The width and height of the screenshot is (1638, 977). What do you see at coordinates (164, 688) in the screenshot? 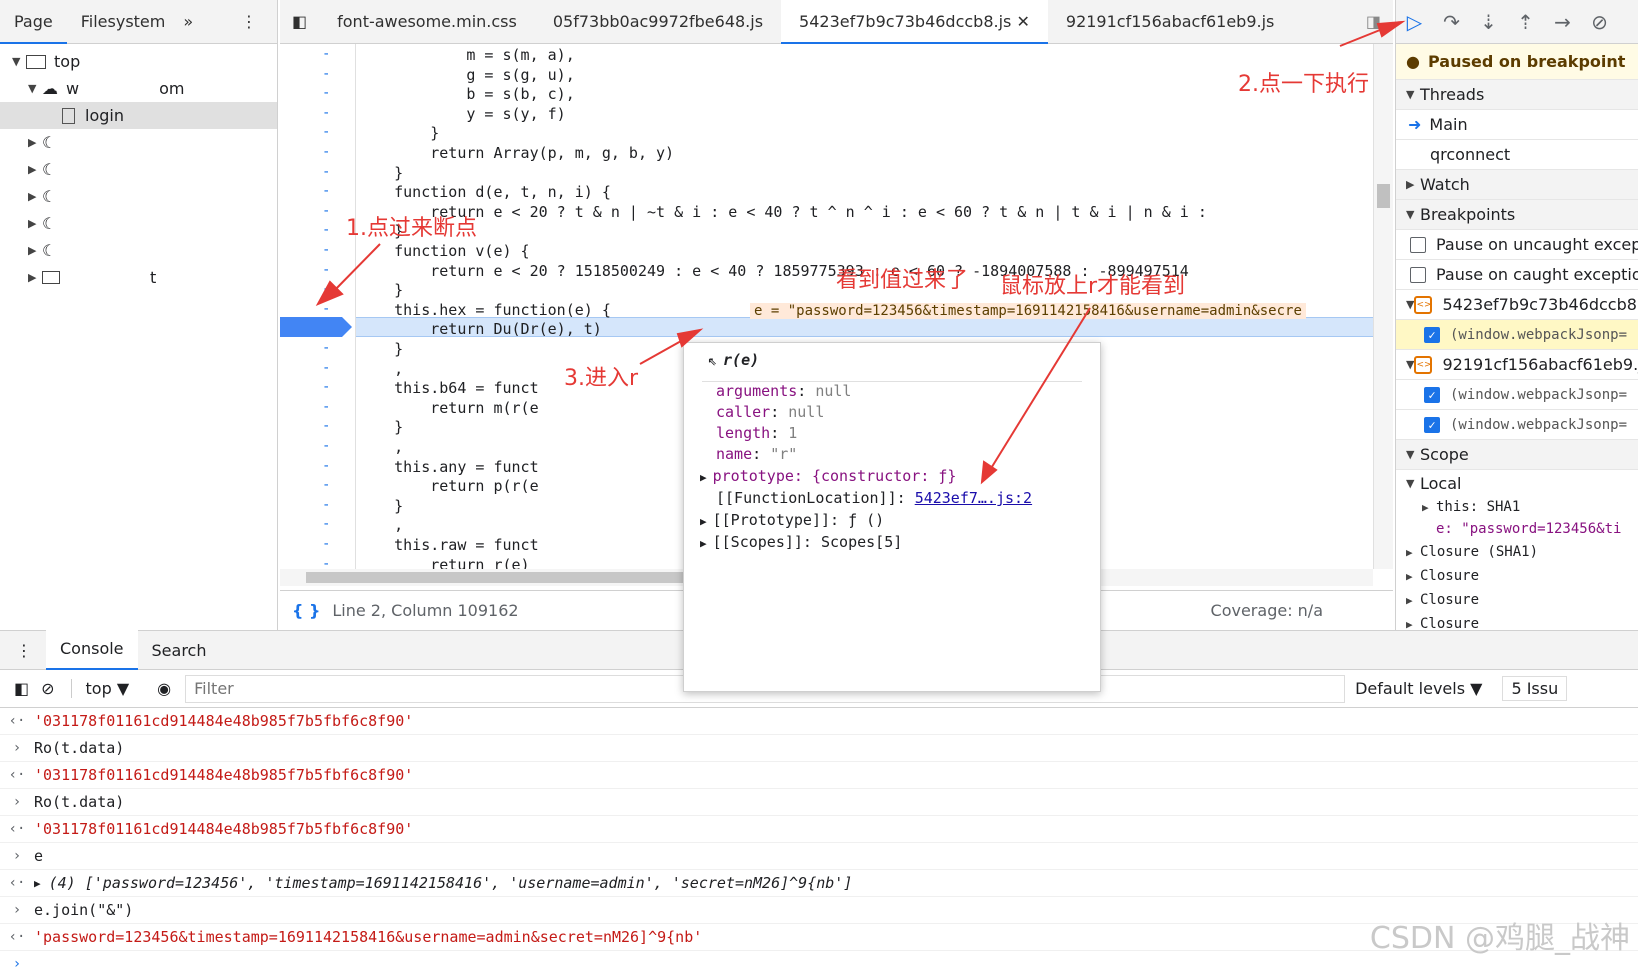
I see `live-expression-eye-icon: ◉` at bounding box center [164, 688].